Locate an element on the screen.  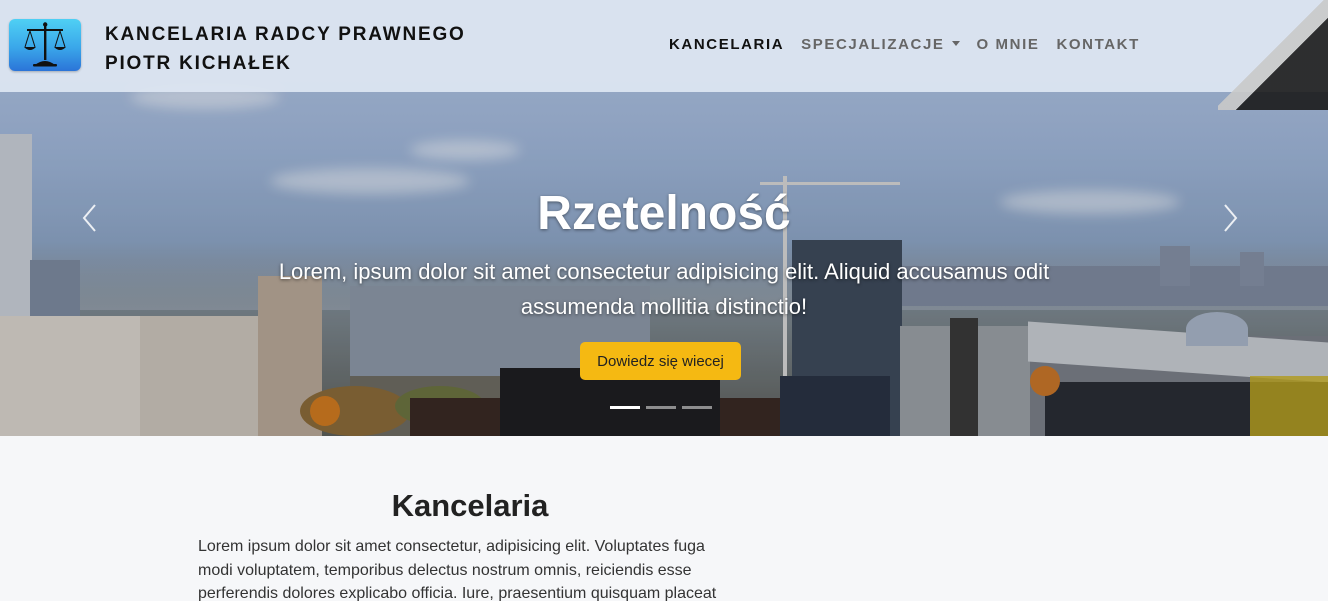
chevron-right-icon is located at coordinates (1231, 218).